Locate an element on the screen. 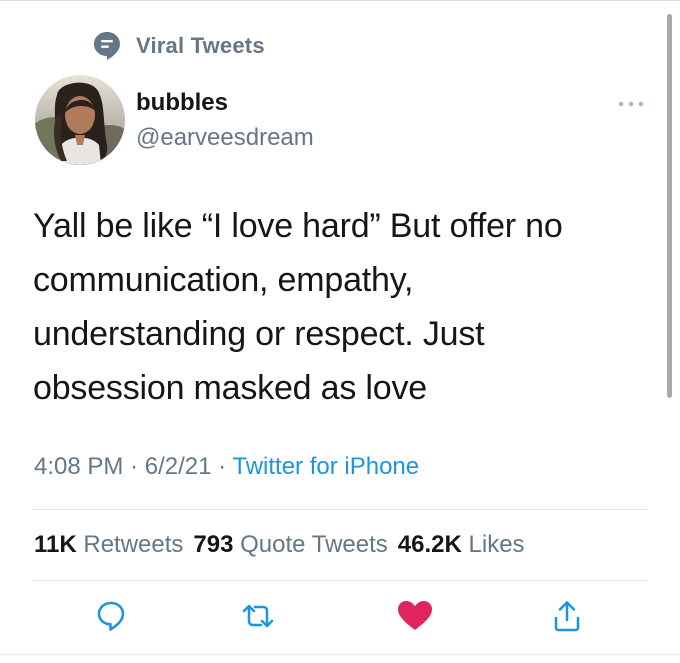 The width and height of the screenshot is (680, 663). tweet-line: Yall be like “I love hard” But offer no is located at coordinates (298, 226).